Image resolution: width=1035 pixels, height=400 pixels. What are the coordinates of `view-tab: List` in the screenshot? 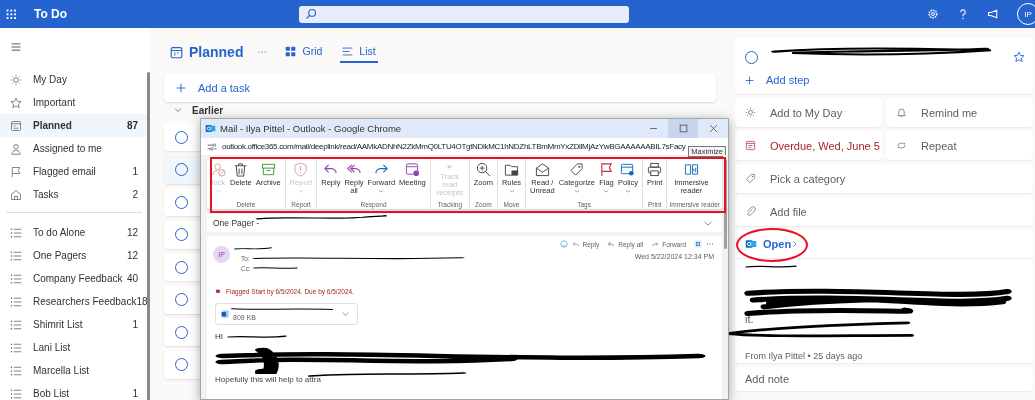 It's located at (359, 52).